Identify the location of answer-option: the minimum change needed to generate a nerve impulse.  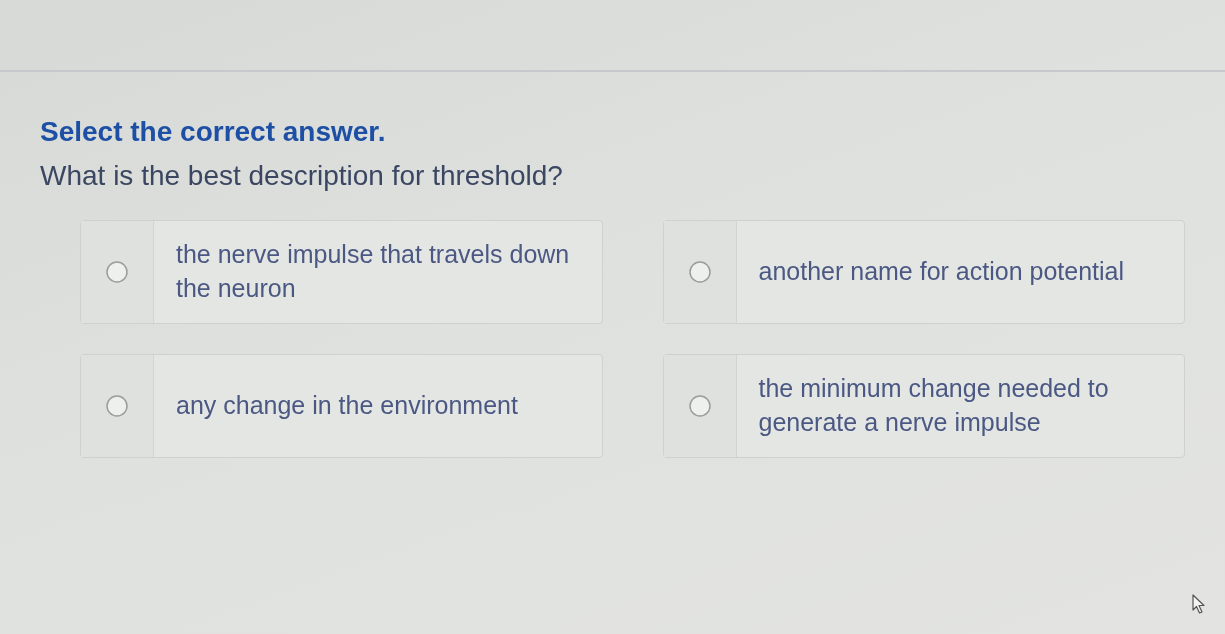
(923, 406).